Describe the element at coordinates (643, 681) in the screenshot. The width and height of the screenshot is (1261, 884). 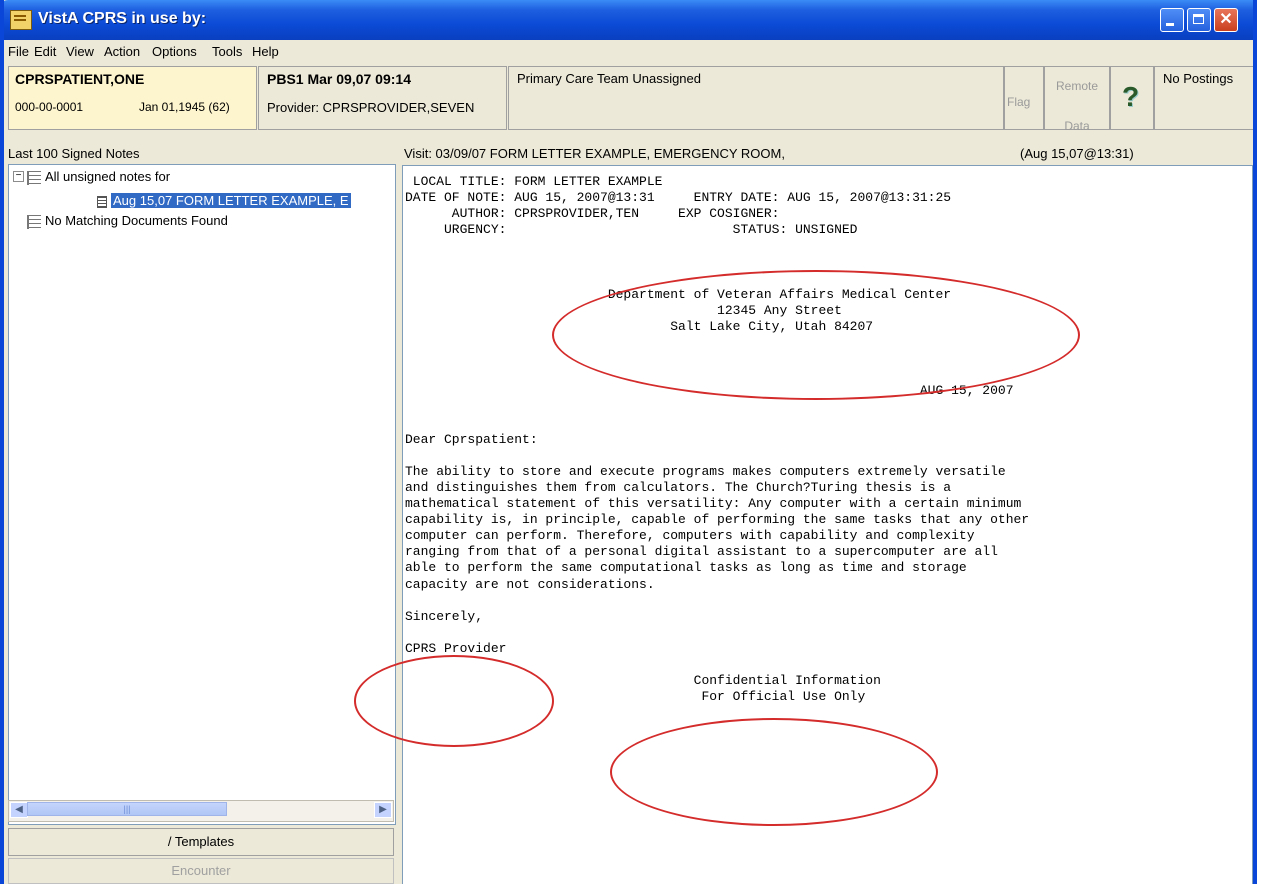
I see `note-line: Confidential Information` at that location.